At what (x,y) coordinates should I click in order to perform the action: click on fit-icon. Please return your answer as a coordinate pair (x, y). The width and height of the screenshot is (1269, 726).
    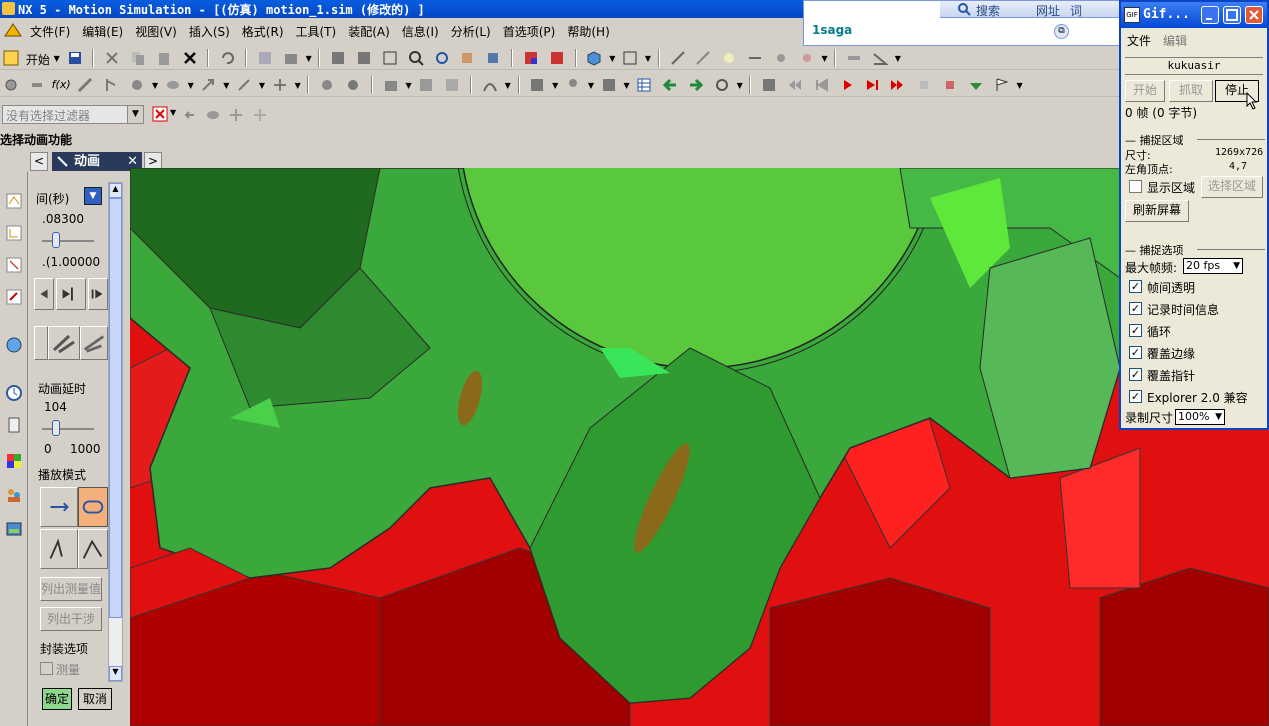
    Looking at the image, I should click on (338, 58).